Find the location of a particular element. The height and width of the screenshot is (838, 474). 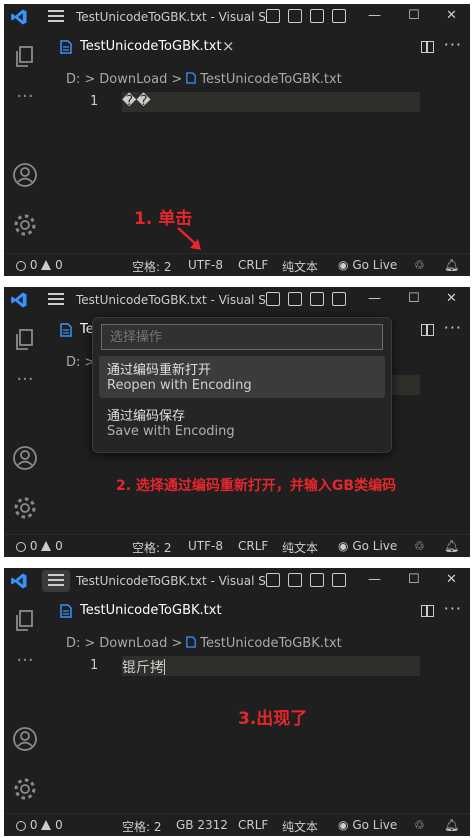

vscode-logo-icon is located at coordinates (19, 17).